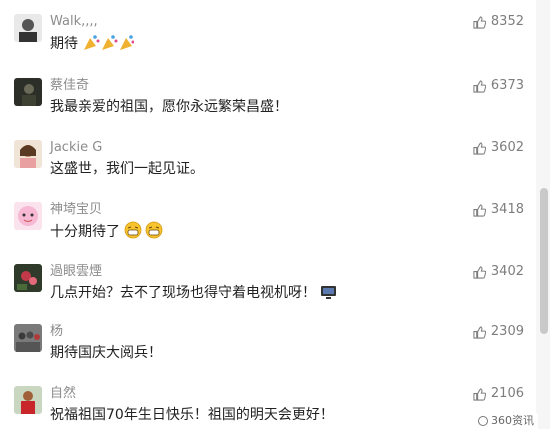  Describe the element at coordinates (483, 421) in the screenshot. I see `watermark-logo-icon` at that location.